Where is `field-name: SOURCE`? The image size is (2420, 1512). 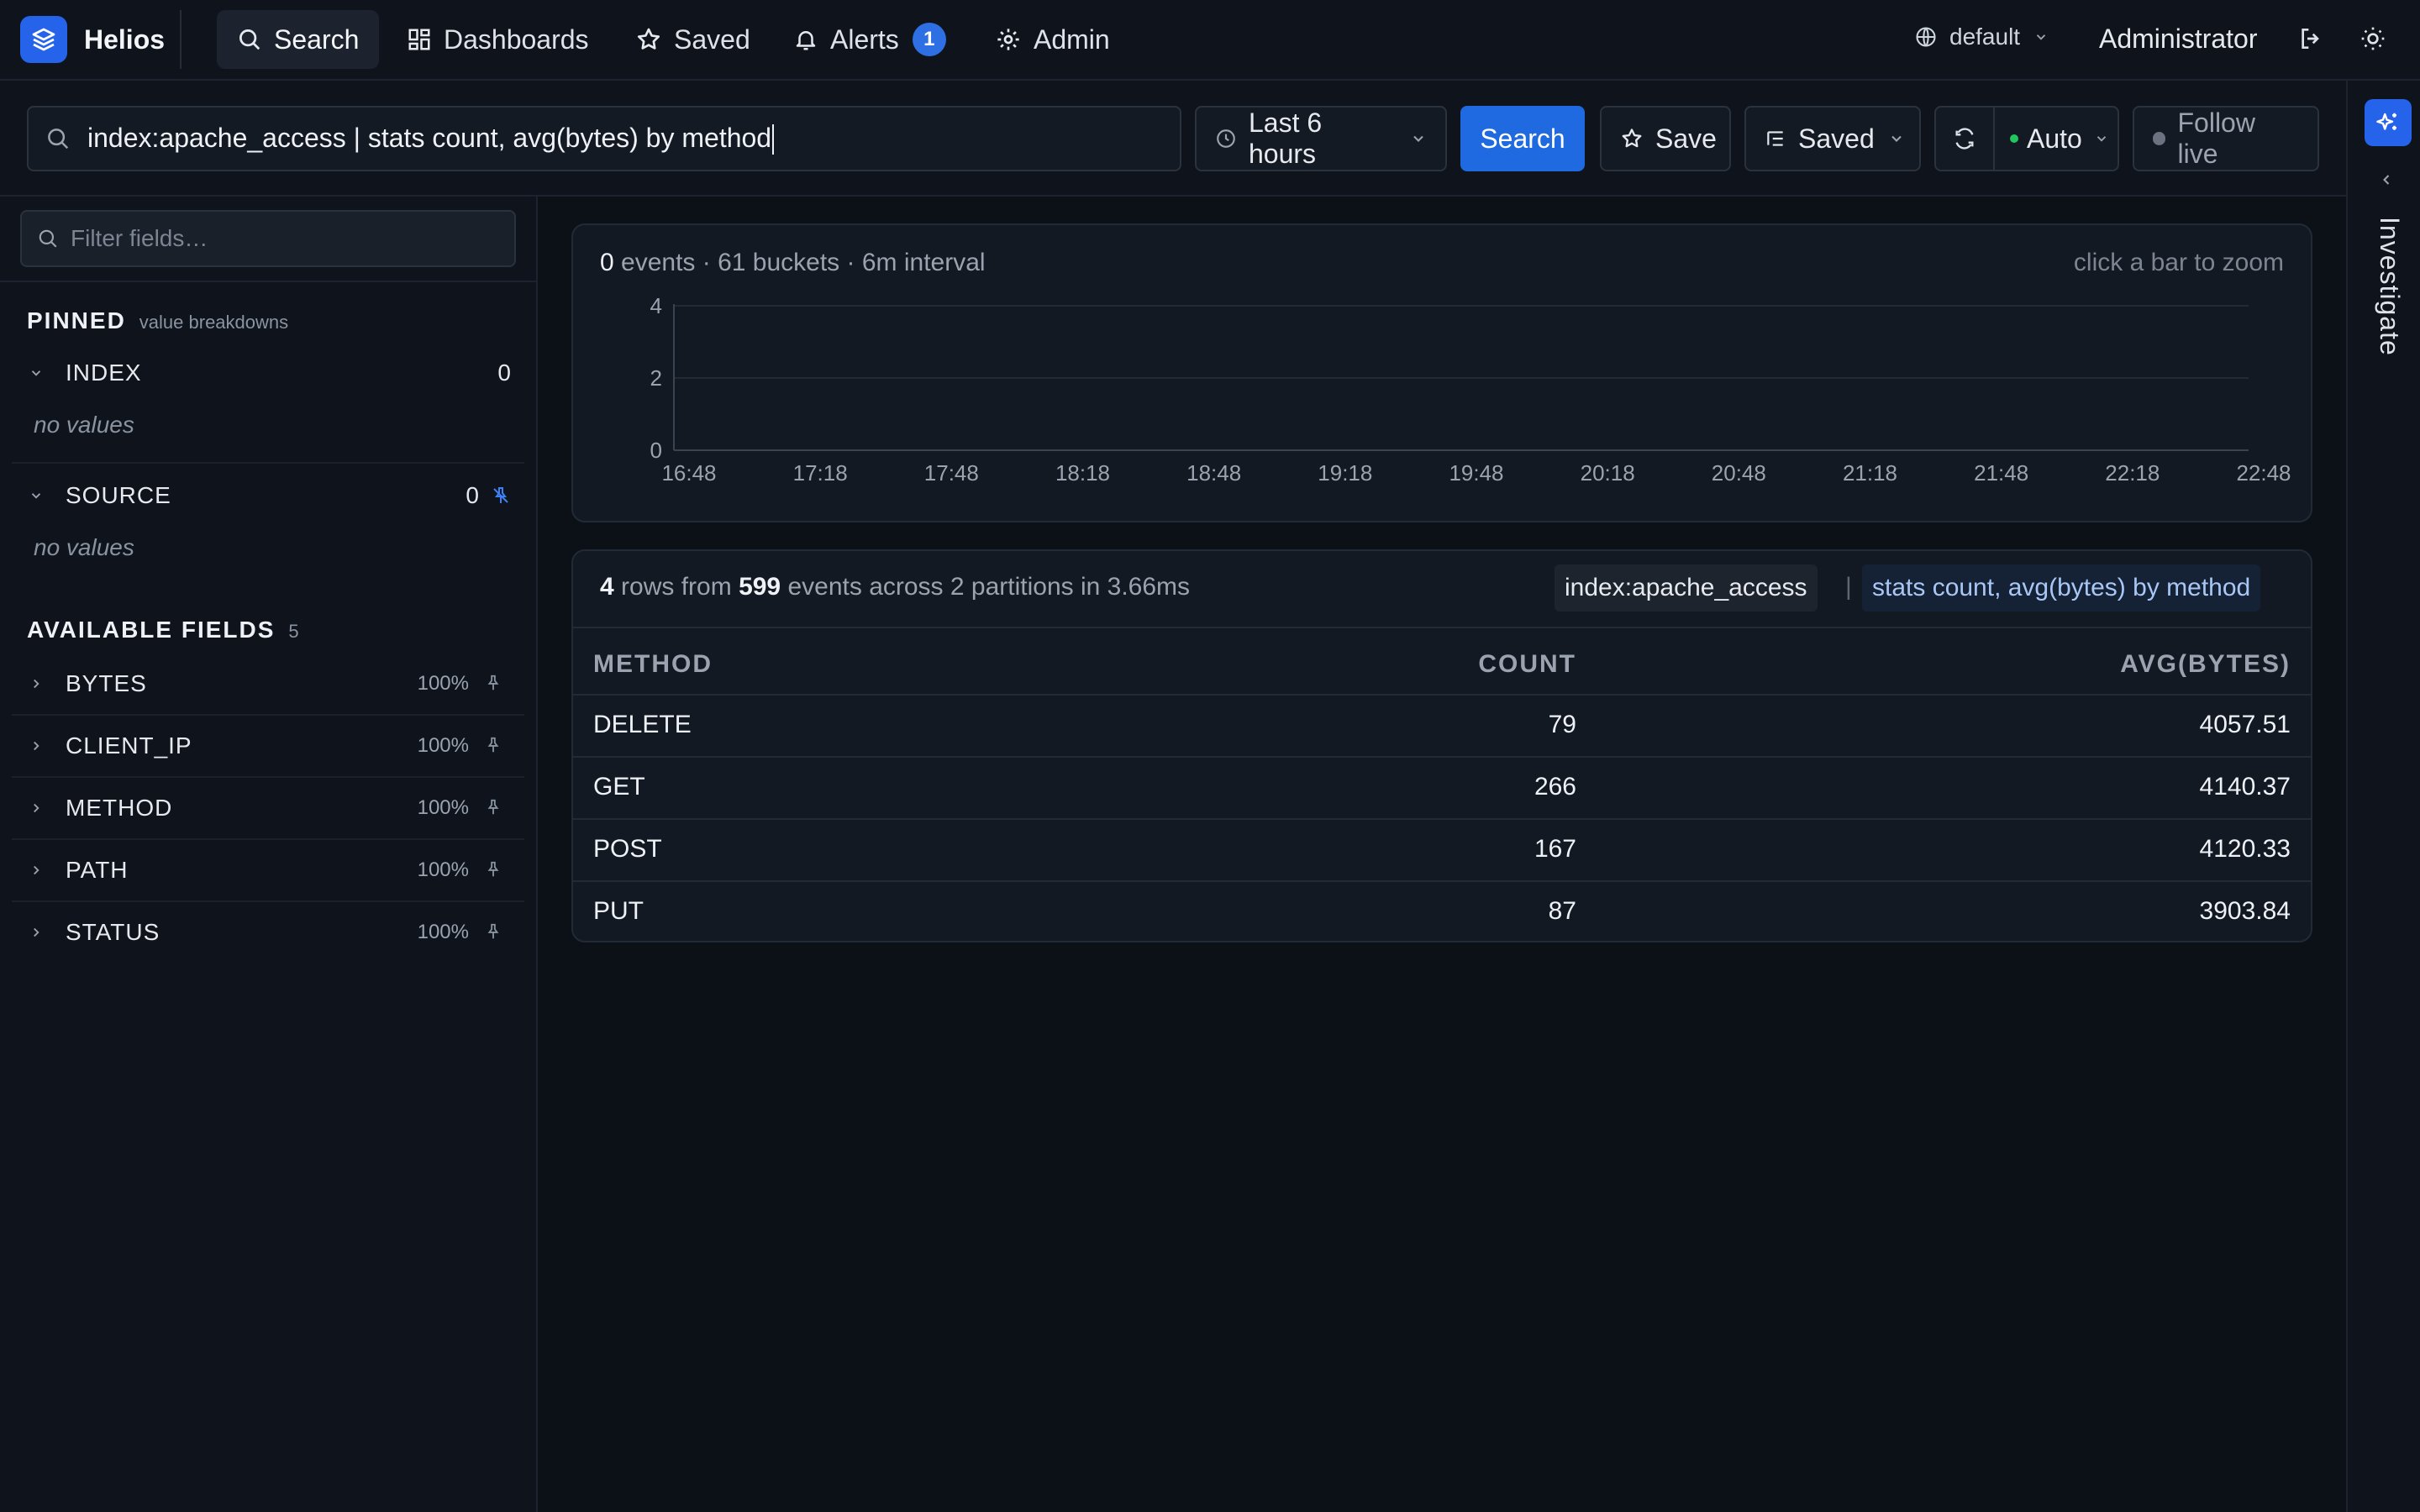 field-name: SOURCE is located at coordinates (118, 495).